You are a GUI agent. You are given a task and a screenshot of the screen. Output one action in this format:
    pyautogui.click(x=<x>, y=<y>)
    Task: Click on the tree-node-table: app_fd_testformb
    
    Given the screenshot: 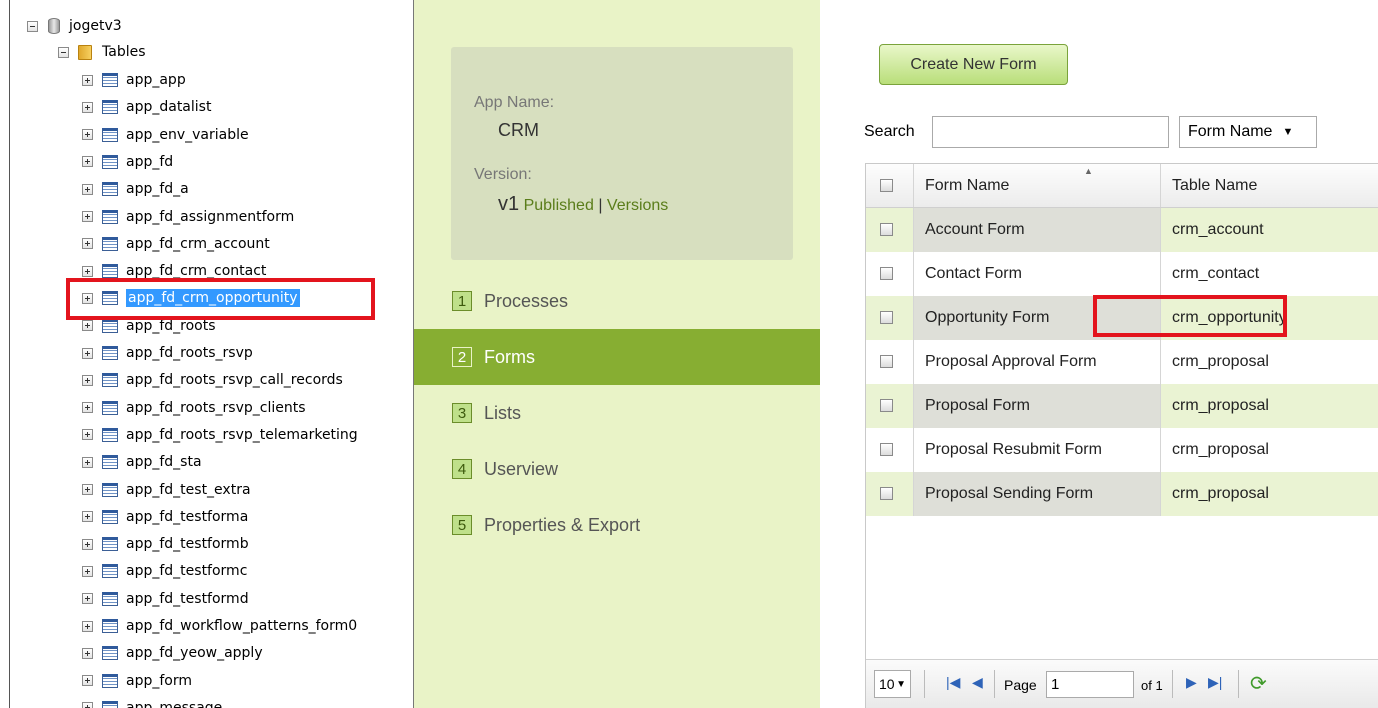 What is the action you would take?
    pyautogui.click(x=165, y=544)
    